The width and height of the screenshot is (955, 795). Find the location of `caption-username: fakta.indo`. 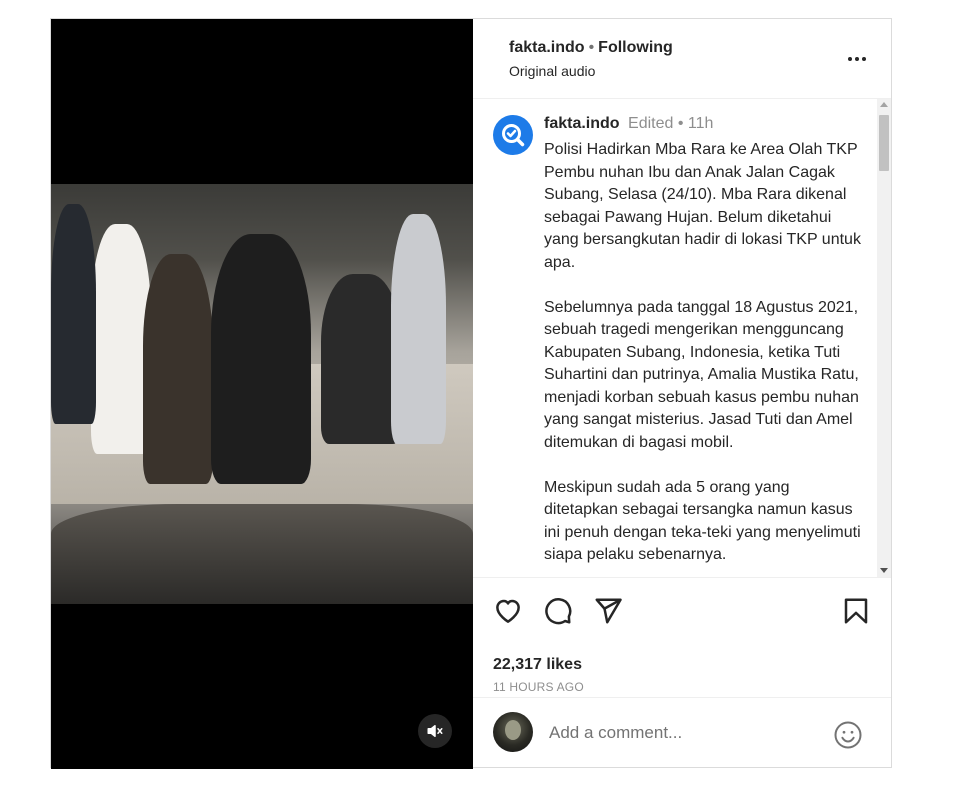

caption-username: fakta.indo is located at coordinates (582, 123).